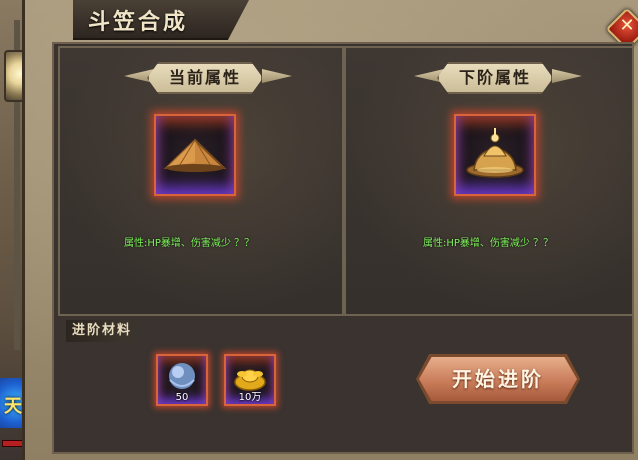 This screenshot has height=460, width=638. I want to click on next-hat-slot, so click(495, 155).